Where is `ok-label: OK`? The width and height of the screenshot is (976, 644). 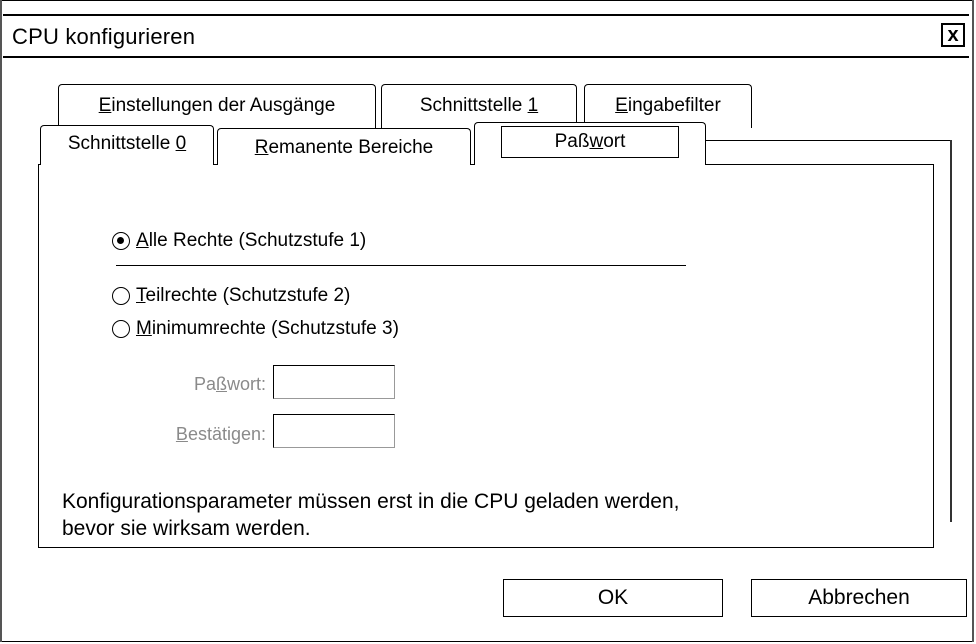 ok-label: OK is located at coordinates (613, 597).